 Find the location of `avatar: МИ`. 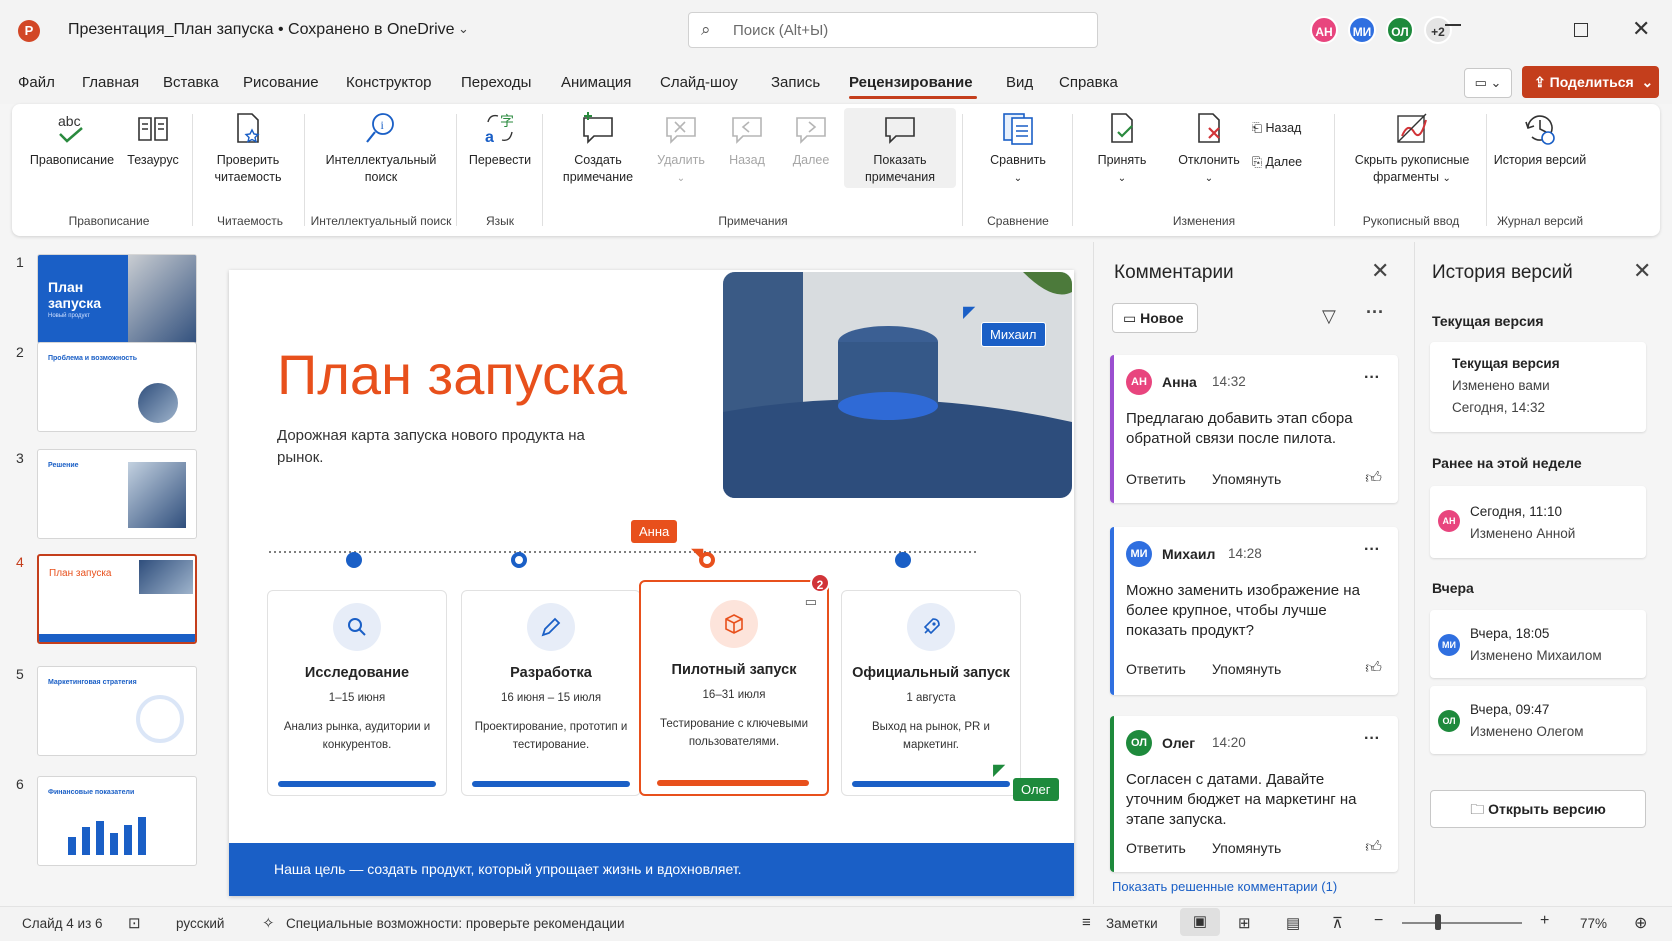

avatar: МИ is located at coordinates (1362, 30).